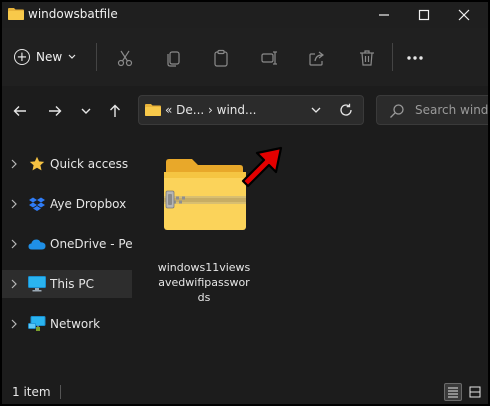 This screenshot has width=490, height=406. I want to click on file-item: windows11viewsavedwifipasswords, so click(204, 229).